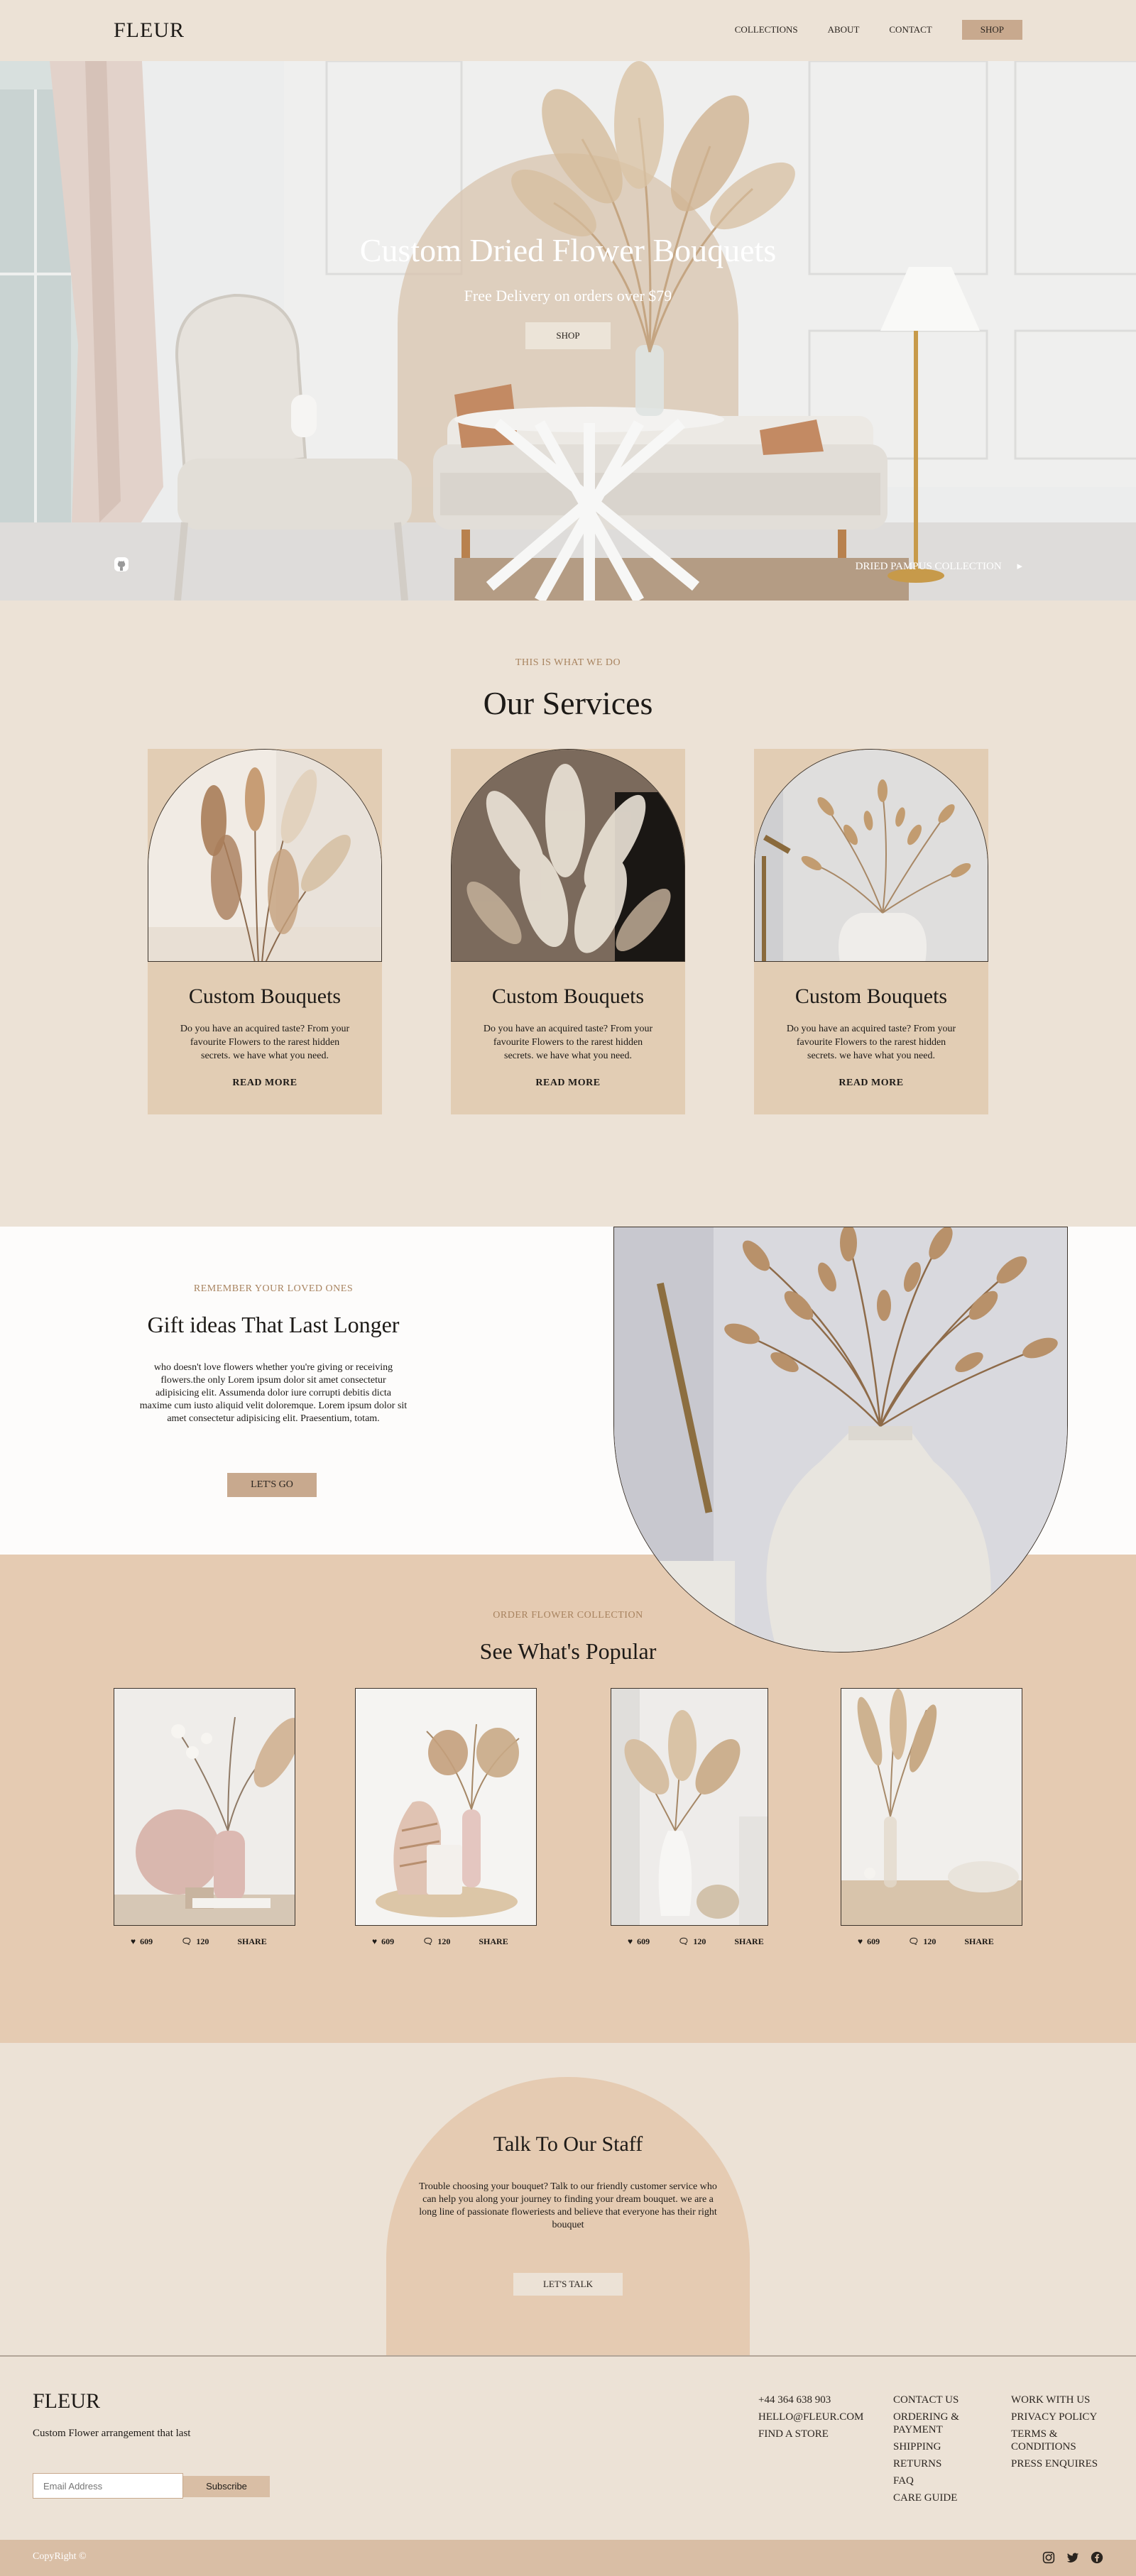 The width and height of the screenshot is (1136, 2576). What do you see at coordinates (149, 30) in the screenshot?
I see `logo: FLEUR` at bounding box center [149, 30].